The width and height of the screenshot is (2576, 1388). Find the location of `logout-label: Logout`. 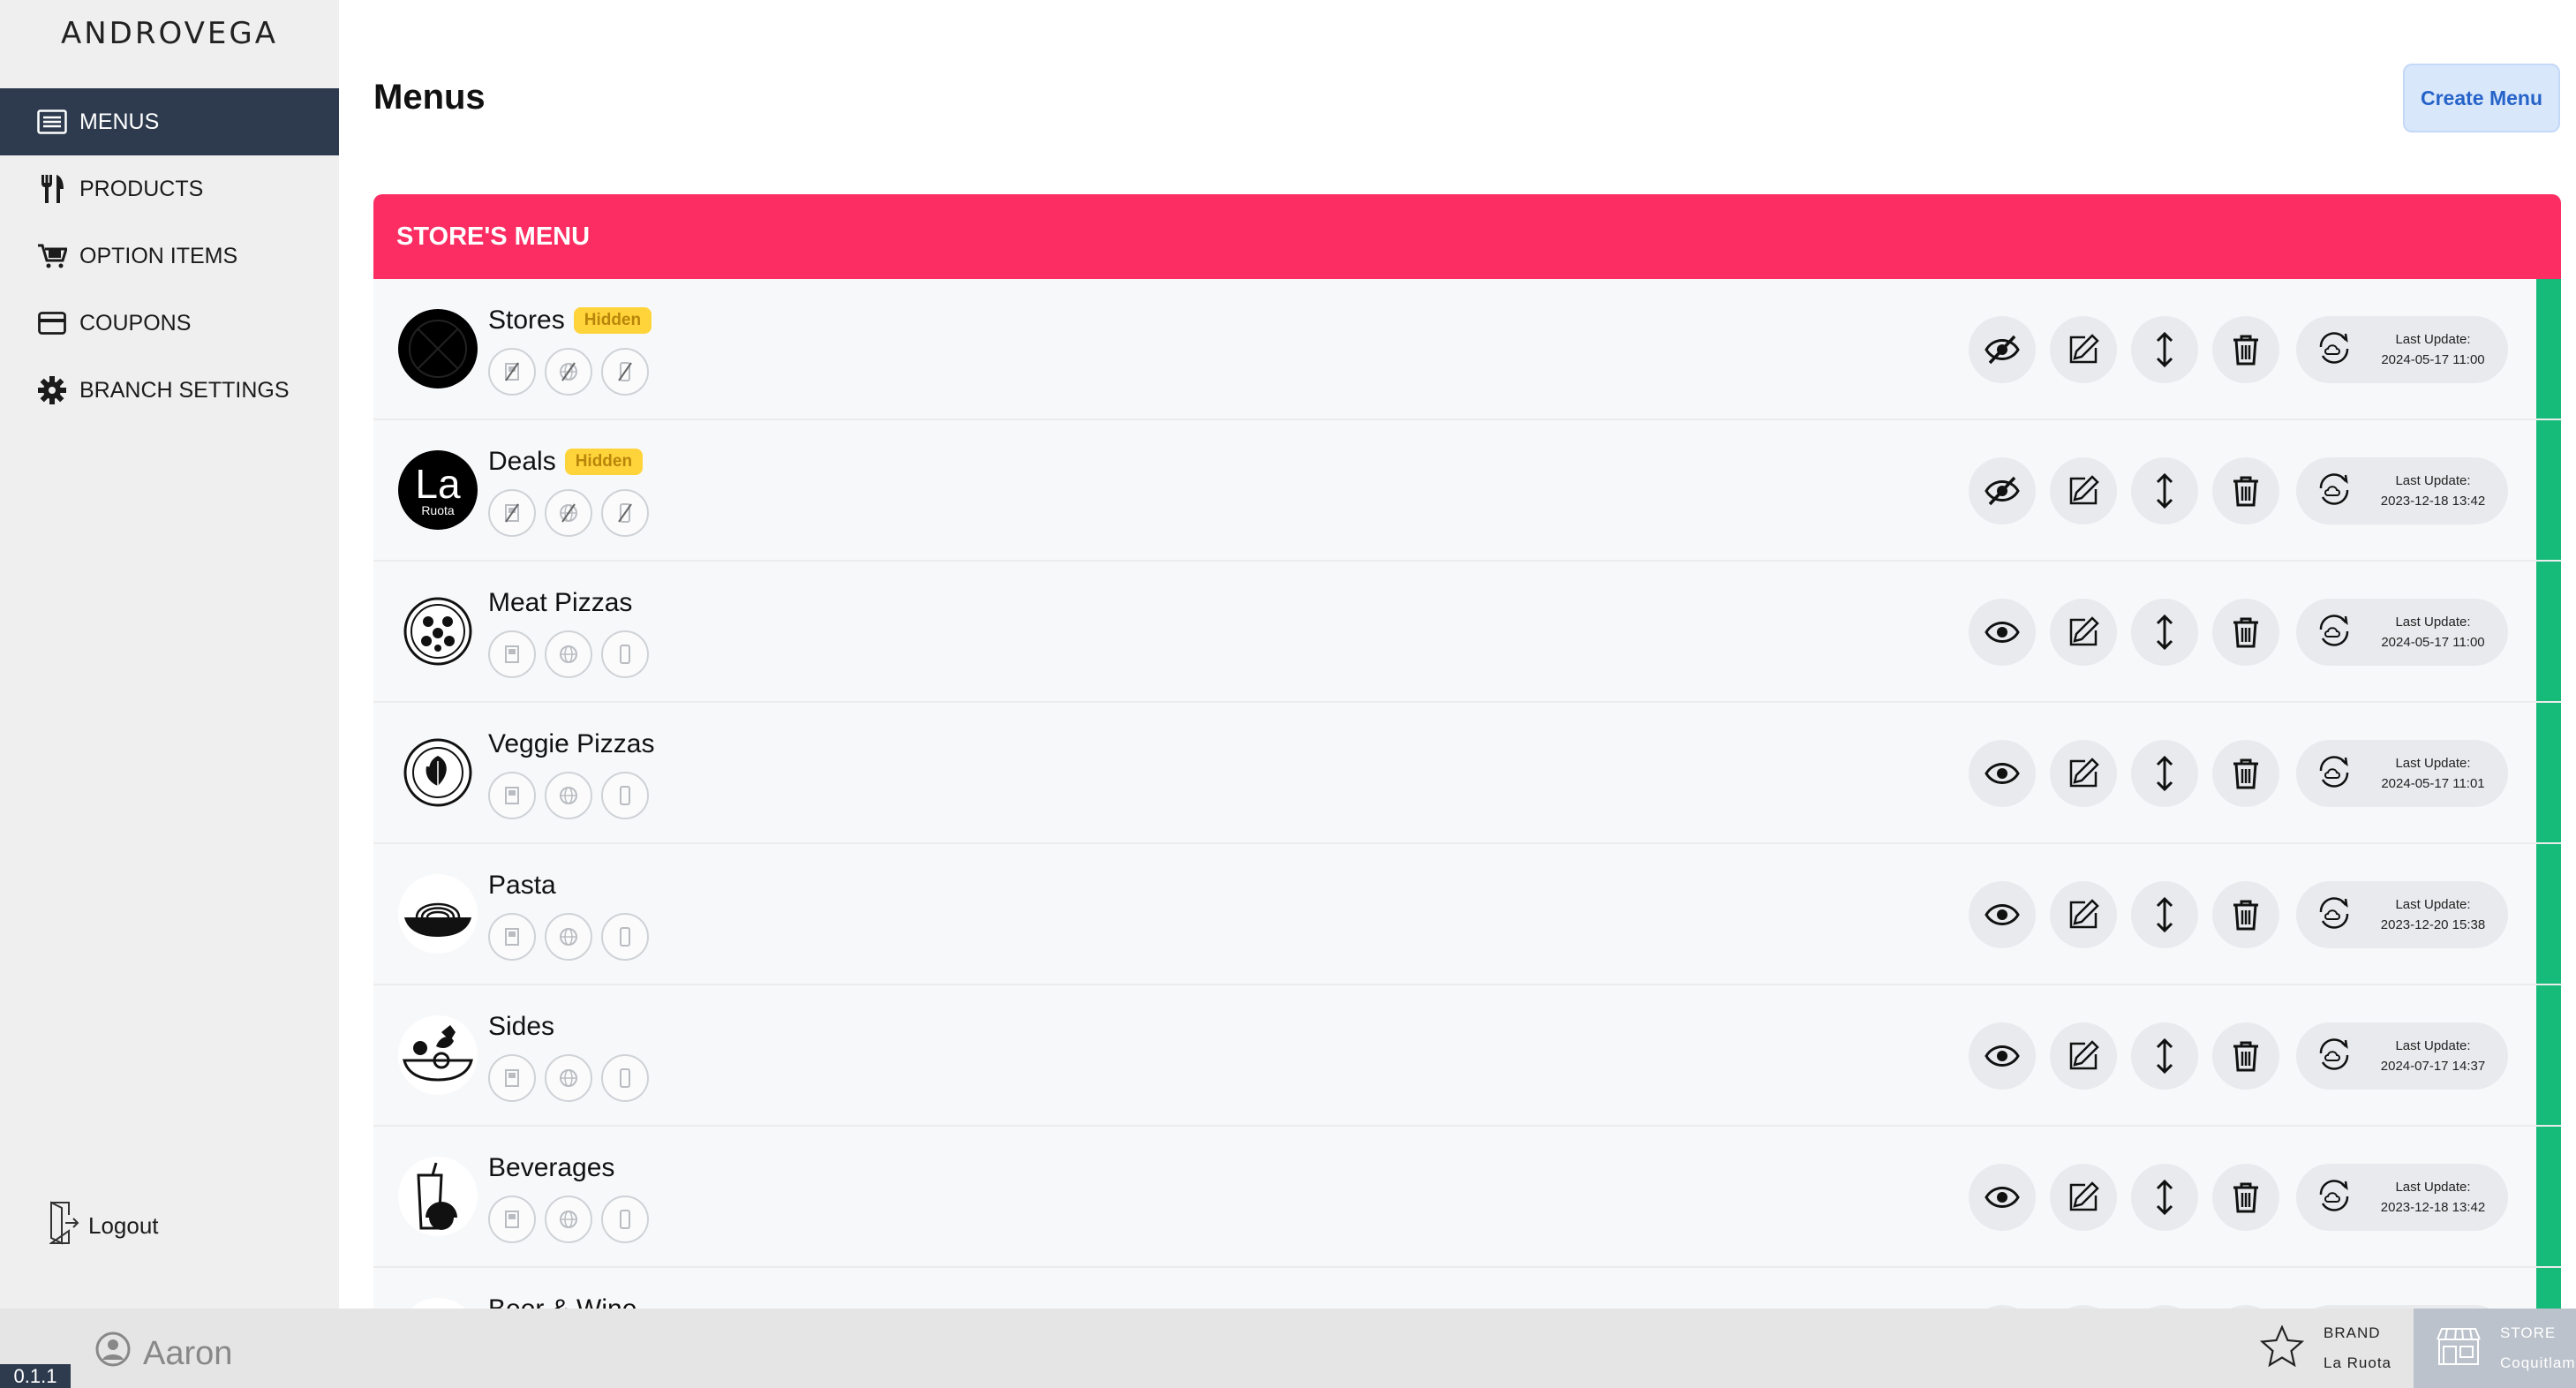

logout-label: Logout is located at coordinates (124, 1225).